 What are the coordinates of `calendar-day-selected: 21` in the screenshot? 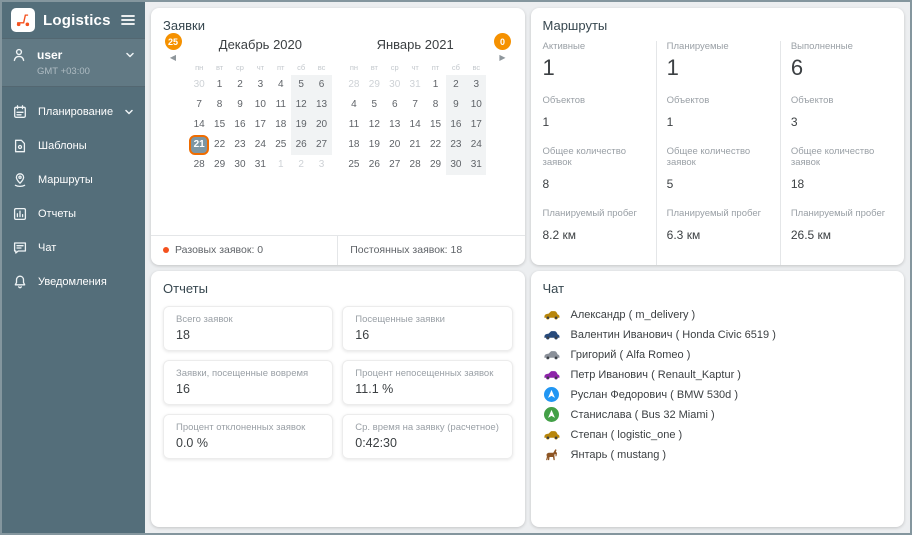 It's located at (199, 145).